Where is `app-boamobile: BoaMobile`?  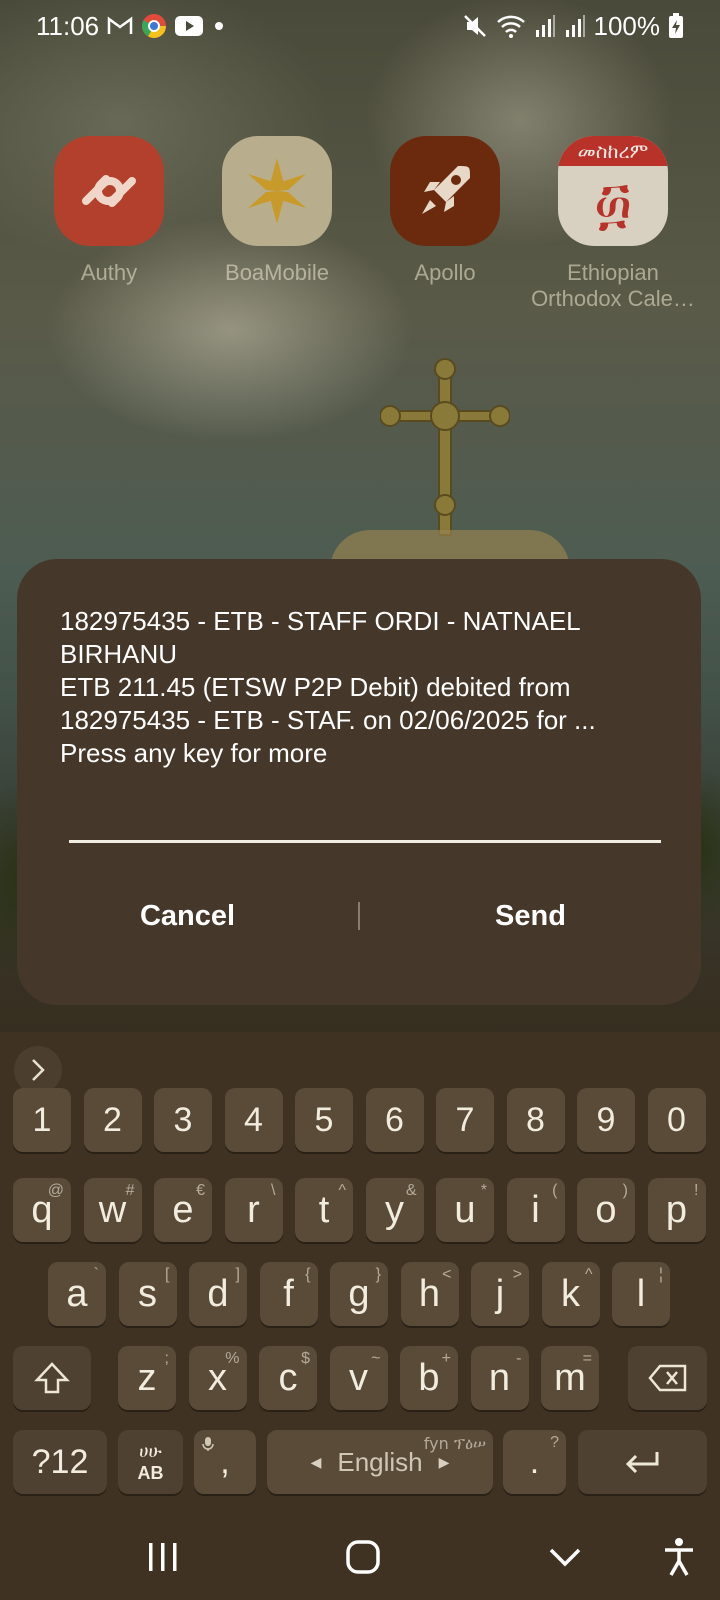
app-boamobile: BoaMobile is located at coordinates (277, 224).